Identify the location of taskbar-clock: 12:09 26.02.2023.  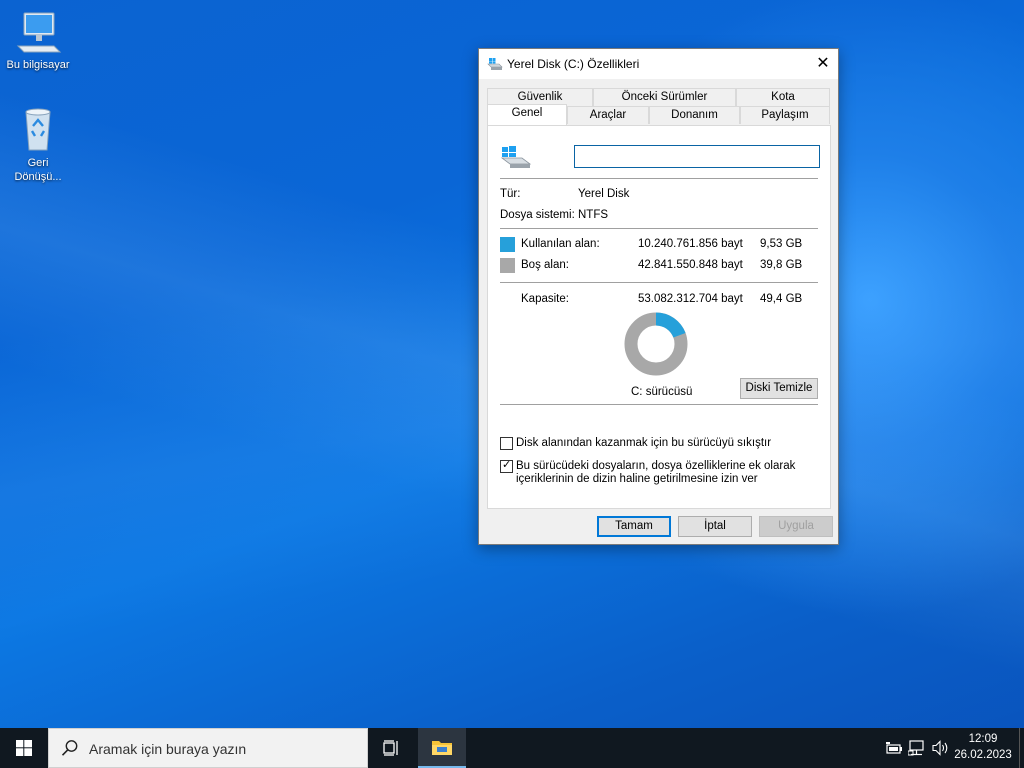
(983, 747).